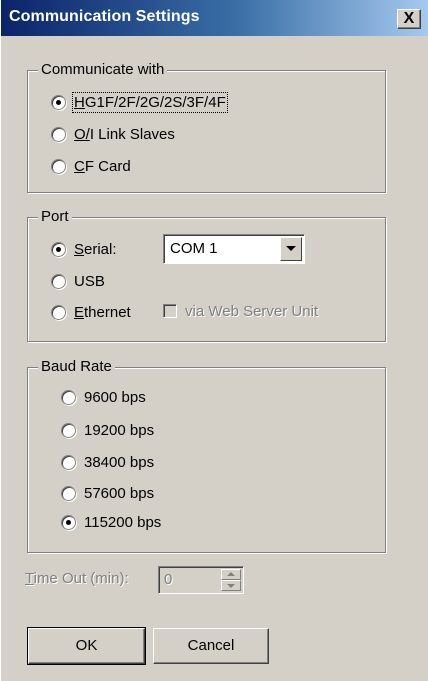 This screenshot has width=428, height=681. Describe the element at coordinates (201, 580) in the screenshot. I see `timeout-spinner: 0` at that location.